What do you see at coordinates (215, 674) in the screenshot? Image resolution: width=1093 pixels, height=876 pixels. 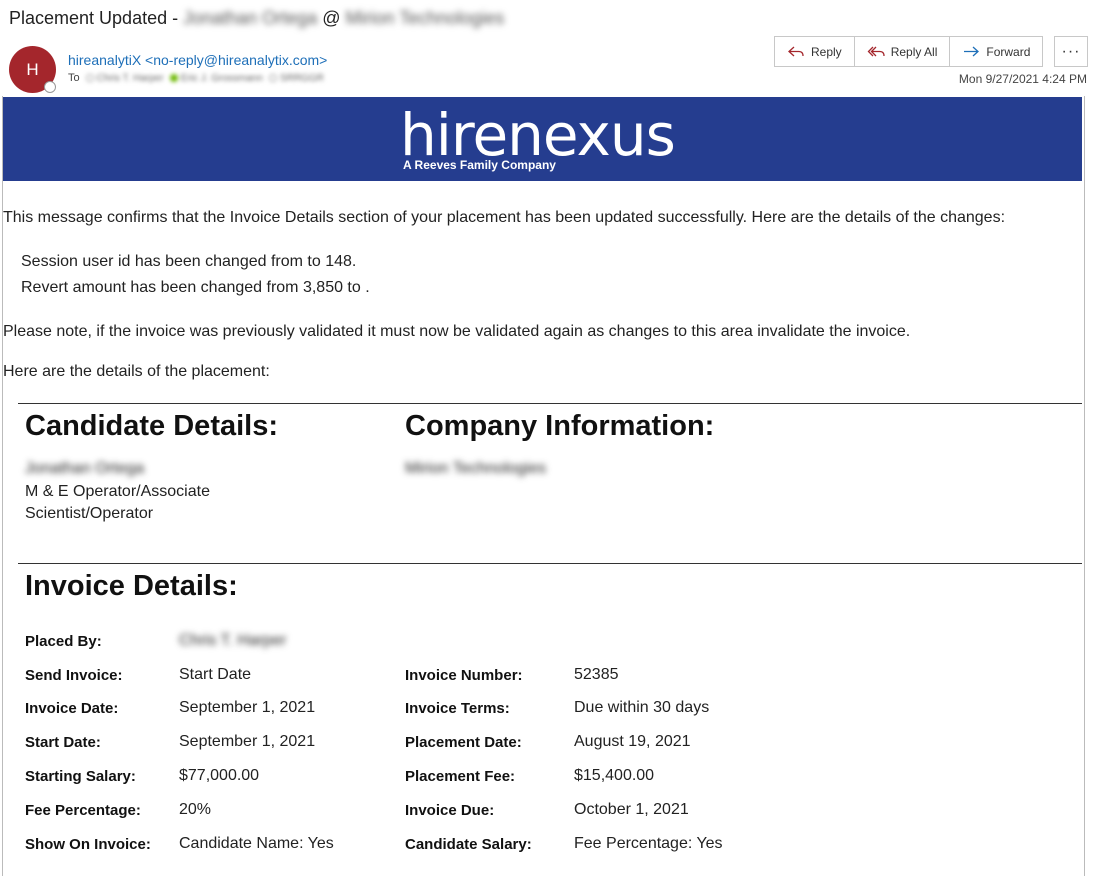 I see `invoice-field-value: Start Date` at bounding box center [215, 674].